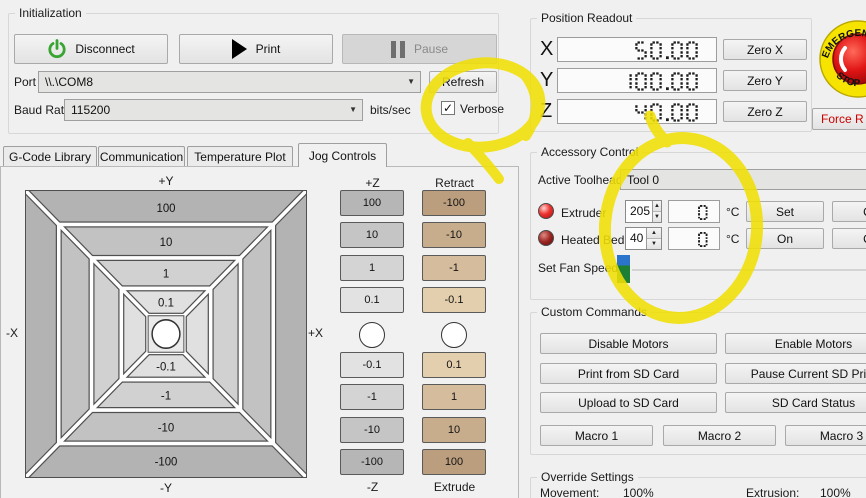  What do you see at coordinates (240, 156) in the screenshot?
I see `tab-temperature-plot: Temperature Plot` at bounding box center [240, 156].